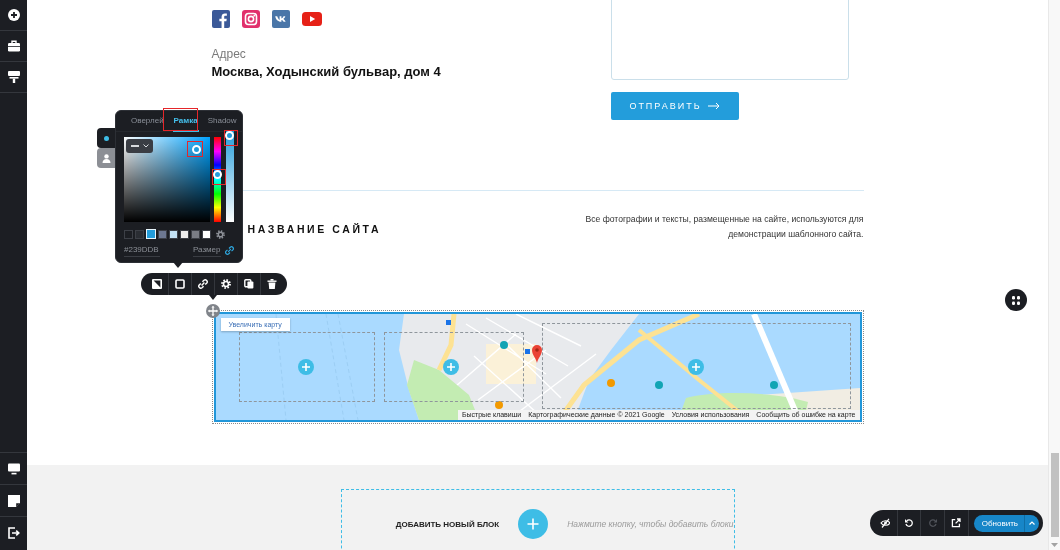  What do you see at coordinates (674, 106) in the screenshot?
I see `send-button: ОТПРАВИТЬ` at bounding box center [674, 106].